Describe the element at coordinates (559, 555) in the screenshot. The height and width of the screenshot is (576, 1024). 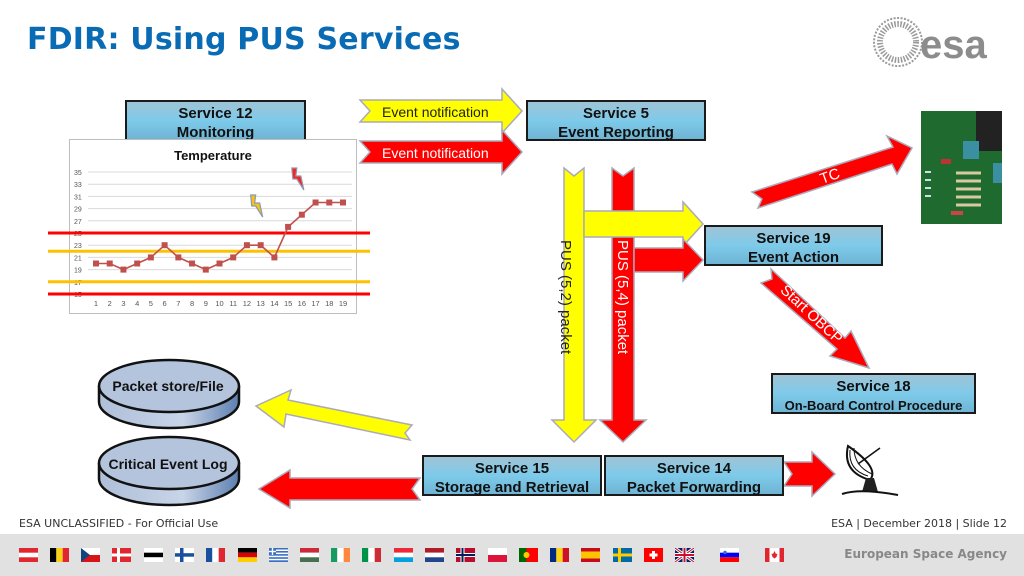
I see `flag-romania-icon` at that location.